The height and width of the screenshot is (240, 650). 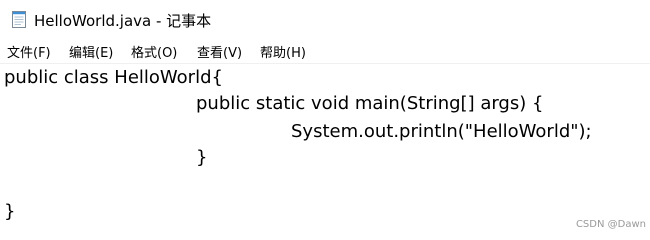 I want to click on menu-edit: 编辑(E), so click(x=91, y=51).